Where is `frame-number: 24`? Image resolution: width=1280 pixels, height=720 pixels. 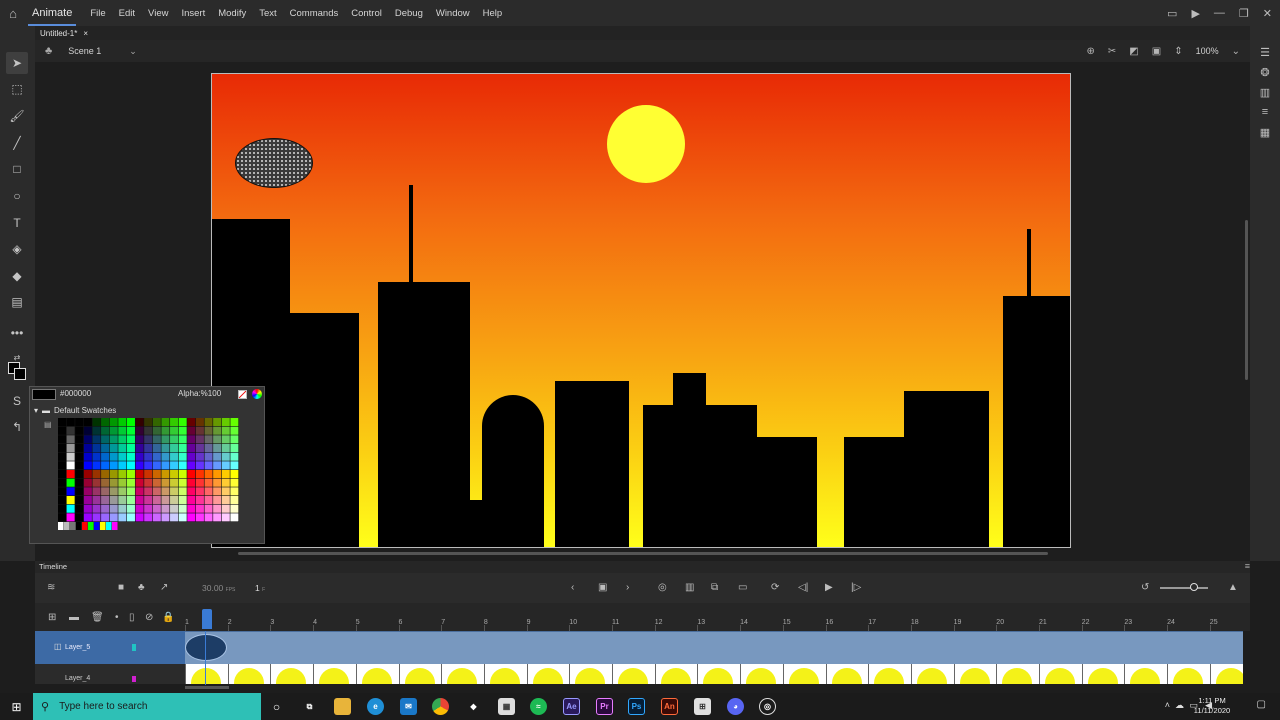
frame-number: 24 is located at coordinates (1171, 622).